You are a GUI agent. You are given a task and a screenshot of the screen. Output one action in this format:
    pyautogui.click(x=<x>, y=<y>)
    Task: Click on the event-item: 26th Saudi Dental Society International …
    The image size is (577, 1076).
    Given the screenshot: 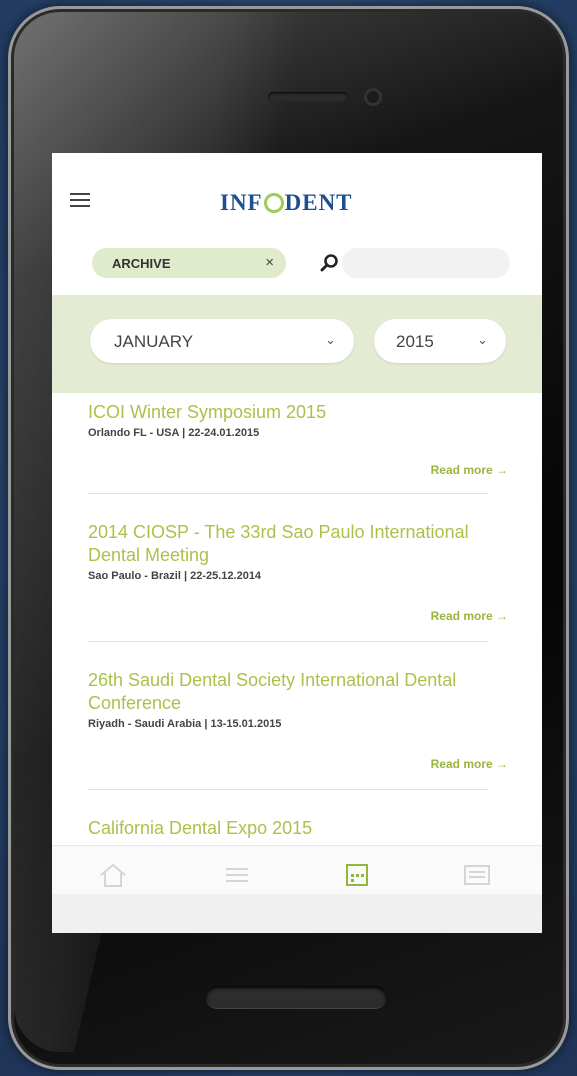 What is the action you would take?
    pyautogui.click(x=298, y=720)
    